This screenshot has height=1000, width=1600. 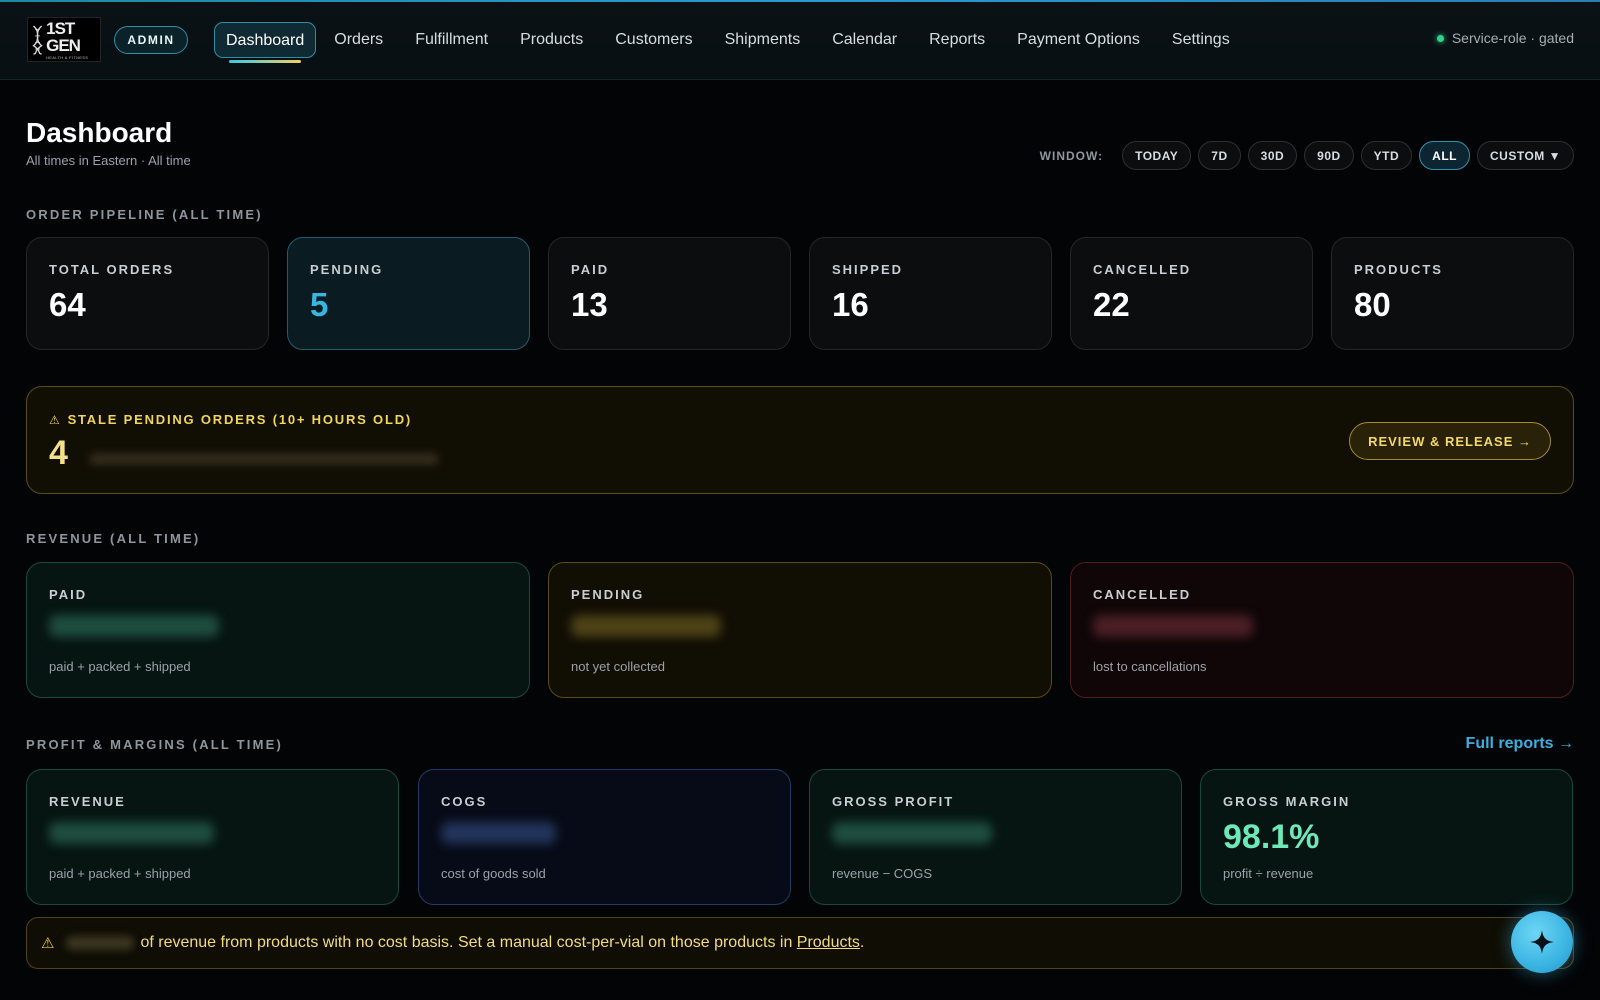 I want to click on profit-note: profit ÷ revenue, so click(x=1268, y=873).